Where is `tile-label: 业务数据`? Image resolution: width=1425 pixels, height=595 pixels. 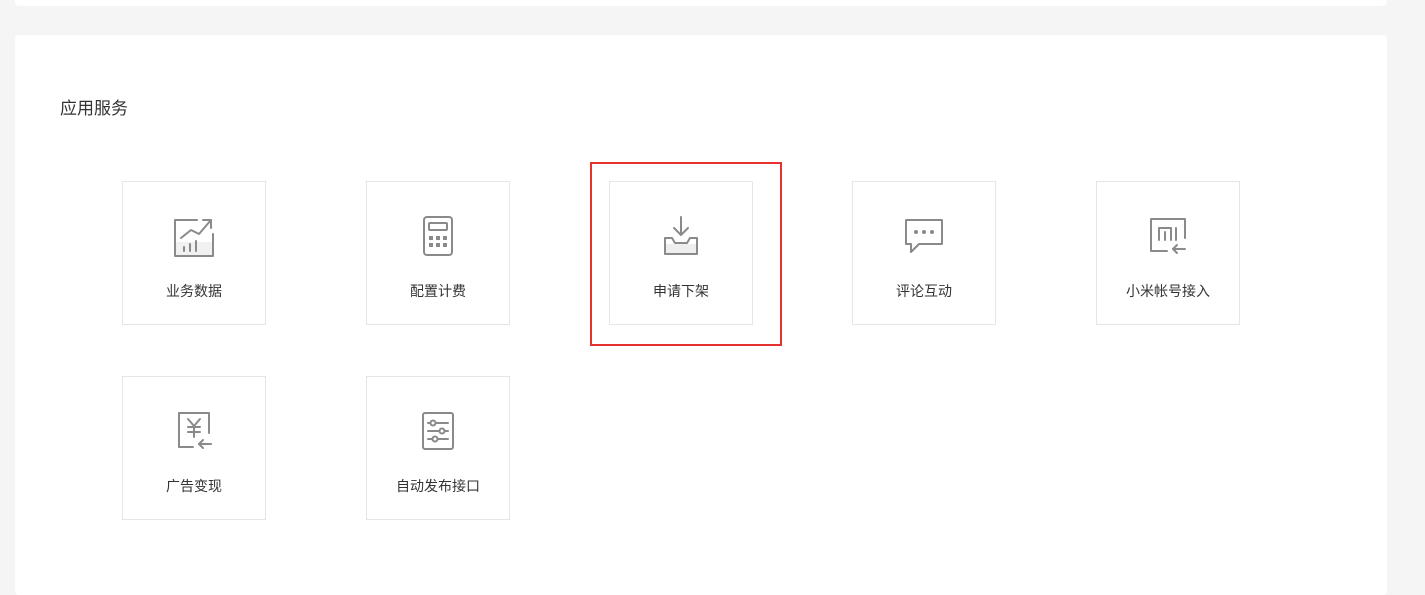
tile-label: 业务数据 is located at coordinates (194, 292).